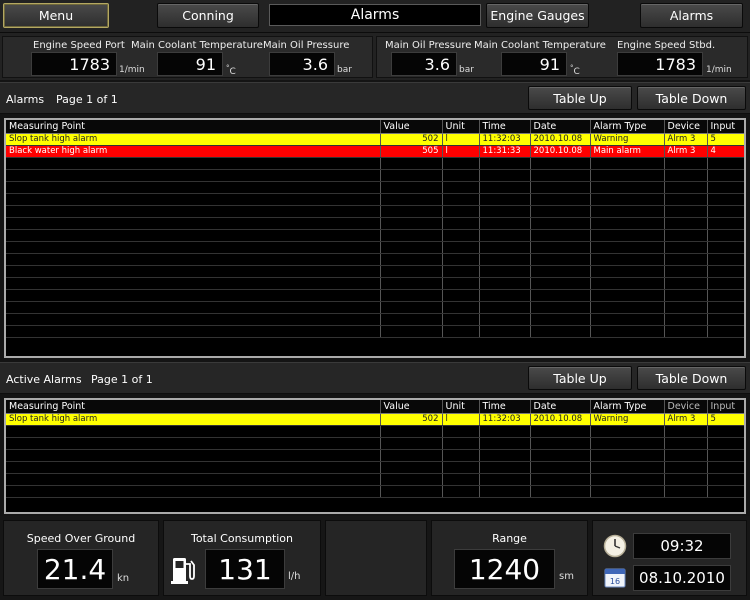 Image resolution: width=750 pixels, height=600 pixels. What do you see at coordinates (580, 98) in the screenshot?
I see `alarms-table-up-button: Table Up` at bounding box center [580, 98].